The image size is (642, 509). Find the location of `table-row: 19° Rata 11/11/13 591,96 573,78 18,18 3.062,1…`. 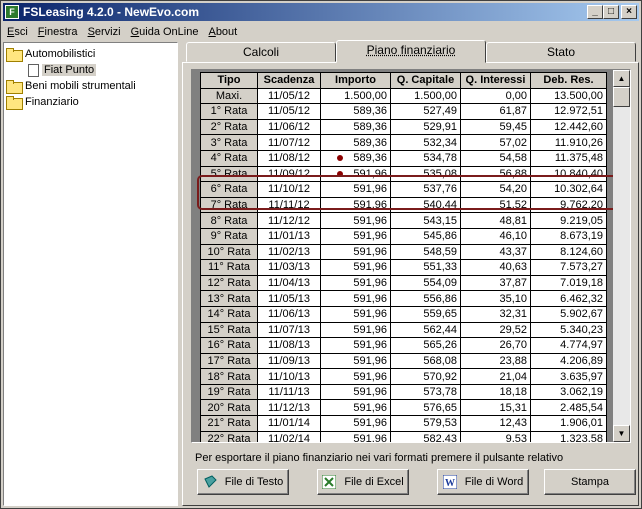

table-row: 19° Rata 11/11/13 591,96 573,78 18,18 3.062,1… is located at coordinates (403, 392).